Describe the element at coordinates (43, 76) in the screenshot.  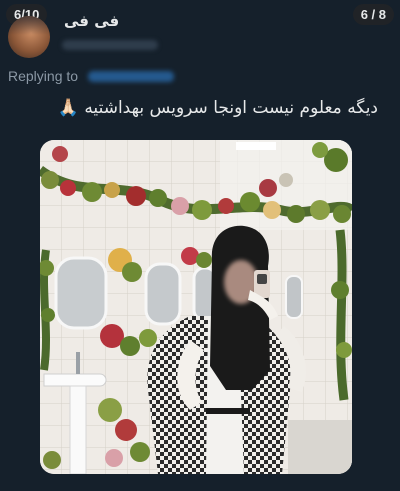
I see `replying-to-label: Replying to` at that location.